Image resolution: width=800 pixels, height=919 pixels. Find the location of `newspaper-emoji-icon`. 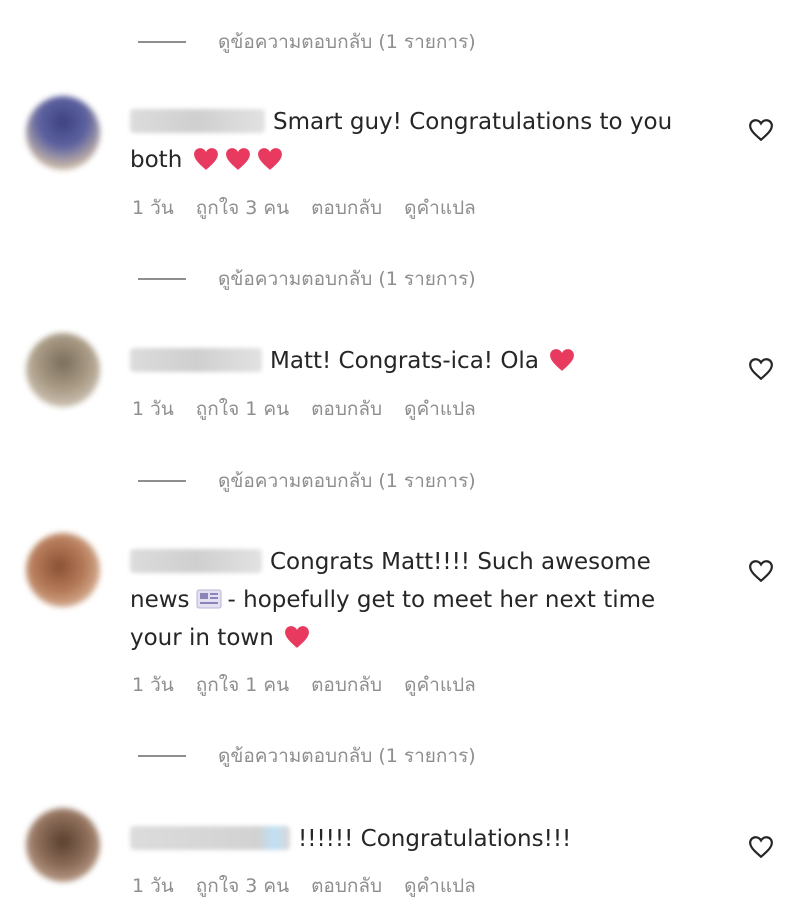

newspaper-emoji-icon is located at coordinates (209, 598).